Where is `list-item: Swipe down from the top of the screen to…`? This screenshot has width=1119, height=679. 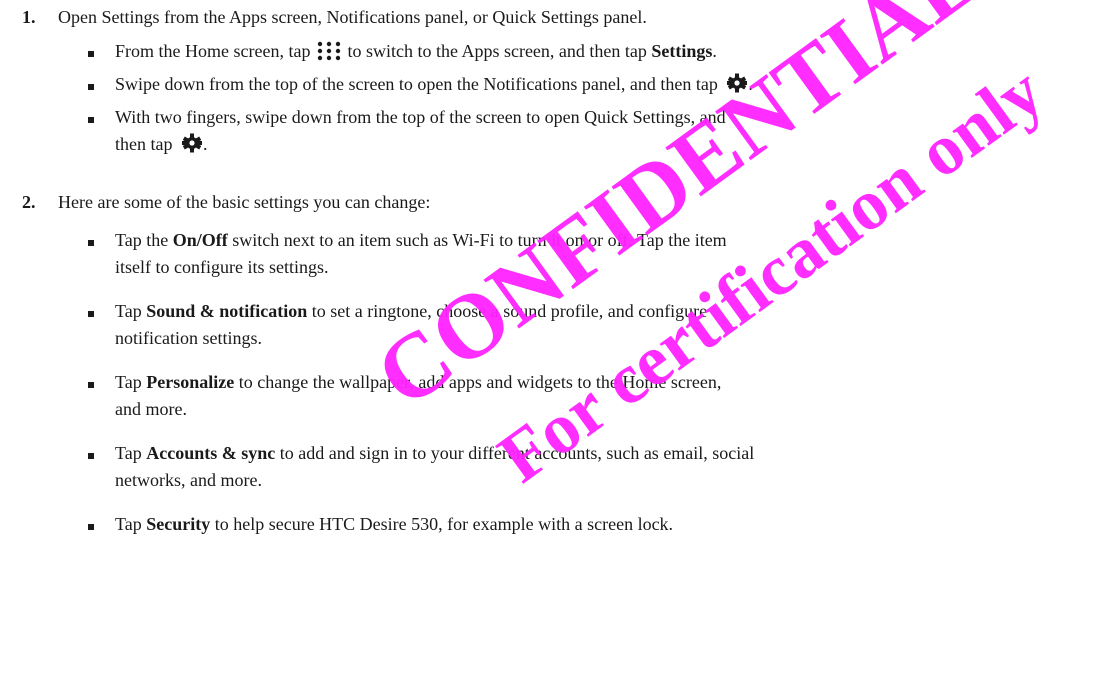 list-item: Swipe down from the top of the screen to… is located at coordinates (607, 86).